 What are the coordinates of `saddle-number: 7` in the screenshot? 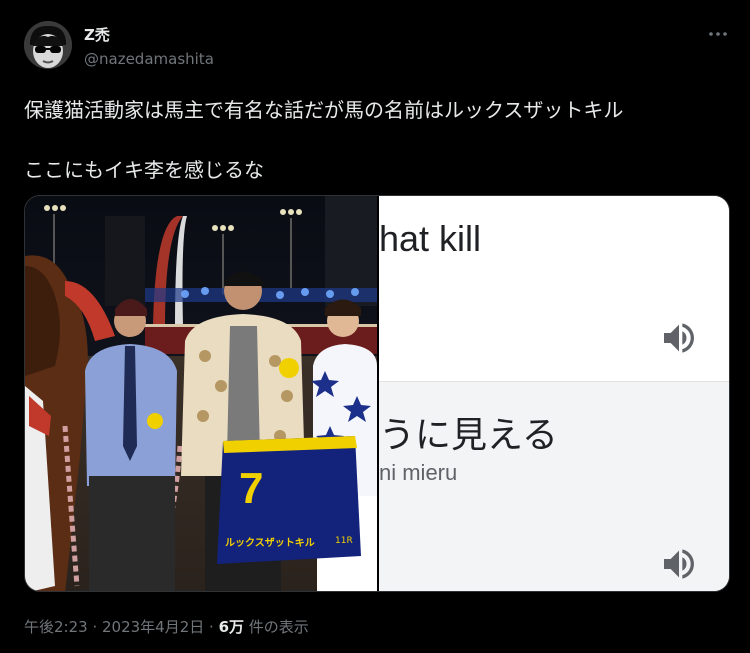 It's located at (251, 488).